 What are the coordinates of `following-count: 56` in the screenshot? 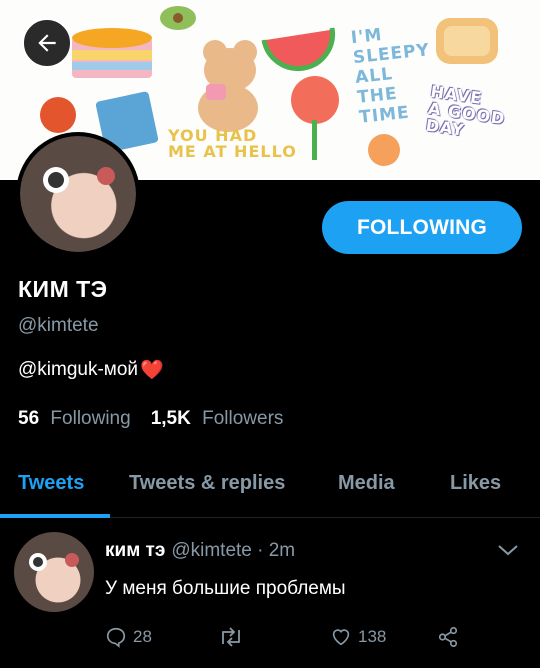 It's located at (29, 418).